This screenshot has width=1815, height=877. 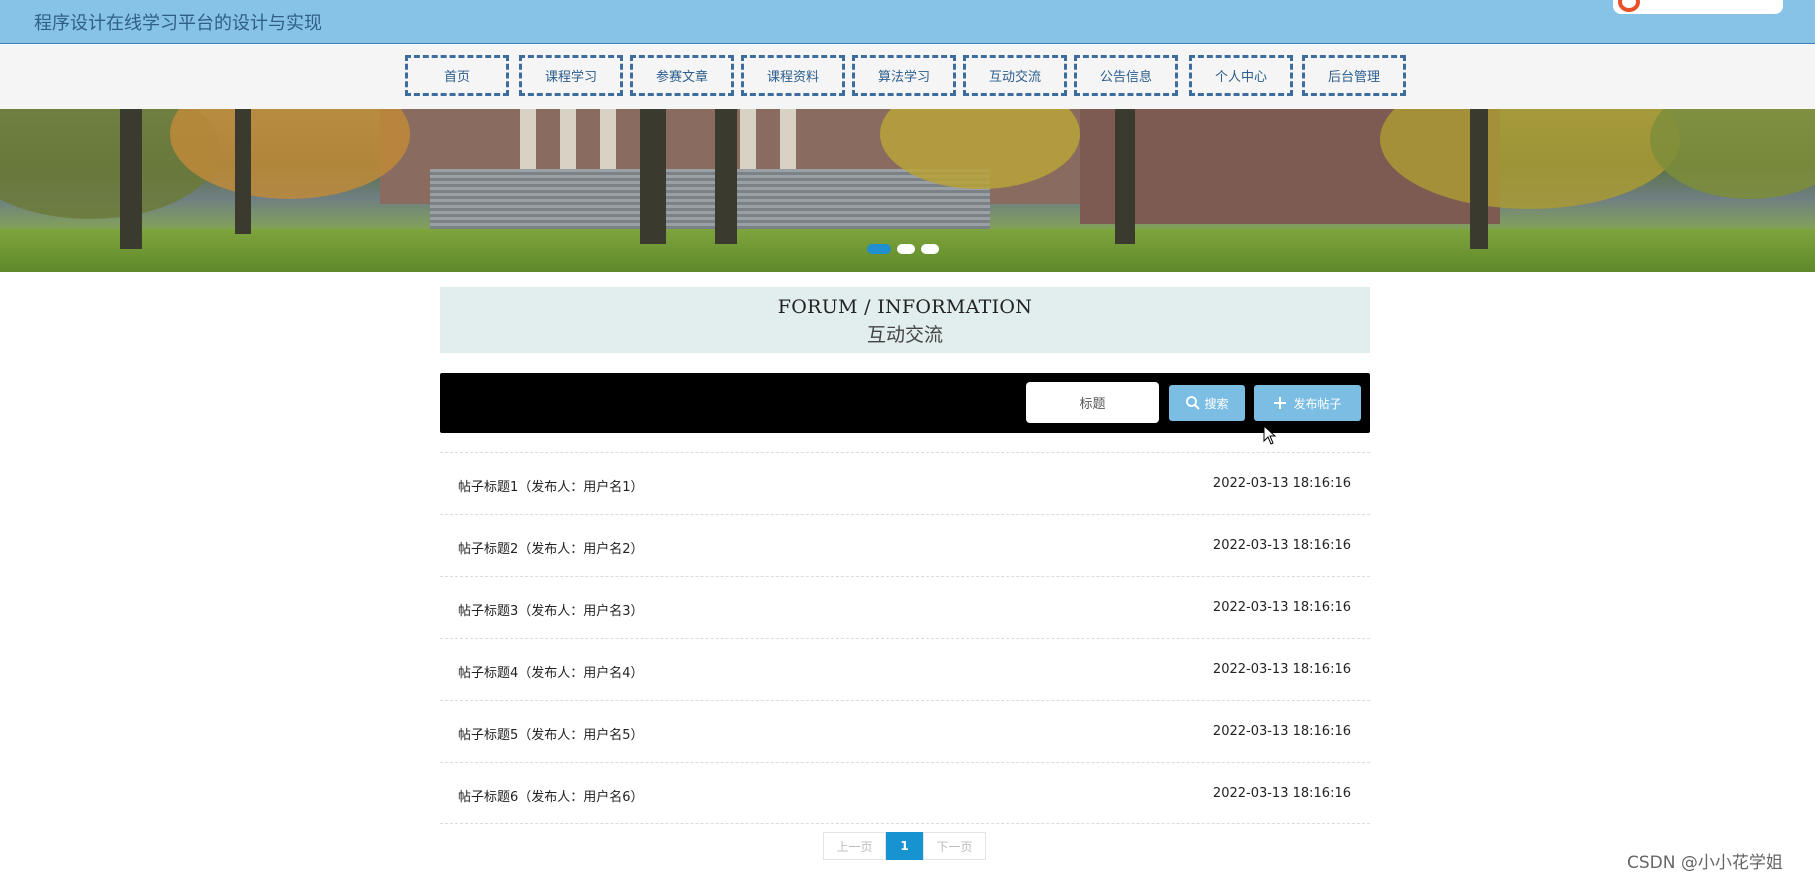 I want to click on carousel-indicators, so click(x=903, y=249).